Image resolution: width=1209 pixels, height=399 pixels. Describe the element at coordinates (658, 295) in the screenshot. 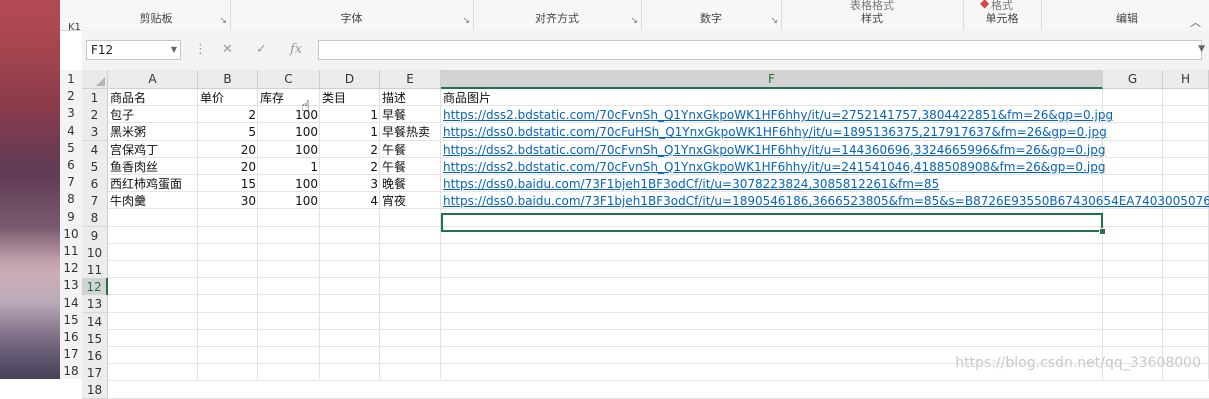

I see `row-gridline` at that location.